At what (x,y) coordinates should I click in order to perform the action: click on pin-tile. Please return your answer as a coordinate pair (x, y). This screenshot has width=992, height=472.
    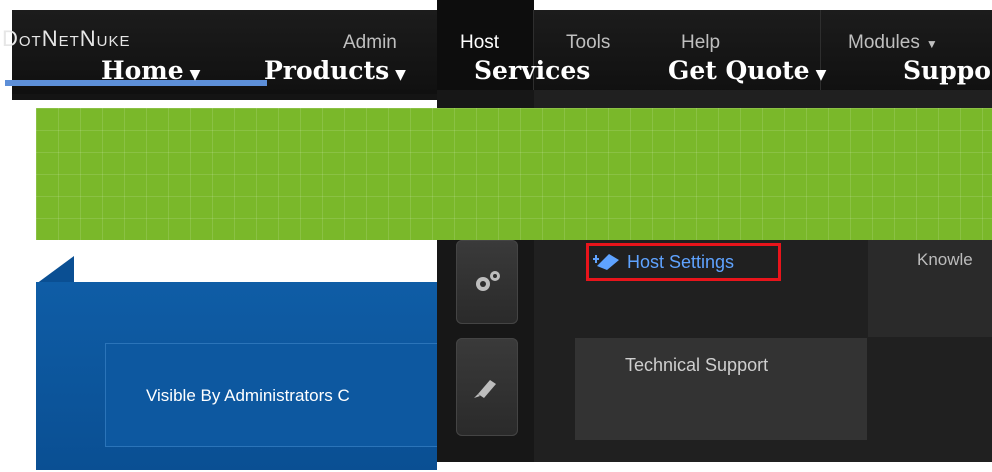
    Looking at the image, I should click on (487, 387).